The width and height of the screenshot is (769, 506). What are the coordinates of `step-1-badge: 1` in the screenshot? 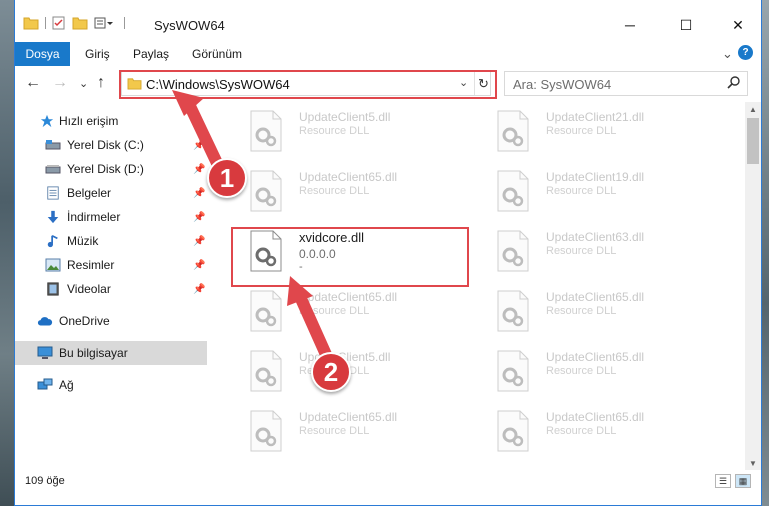 It's located at (227, 178).